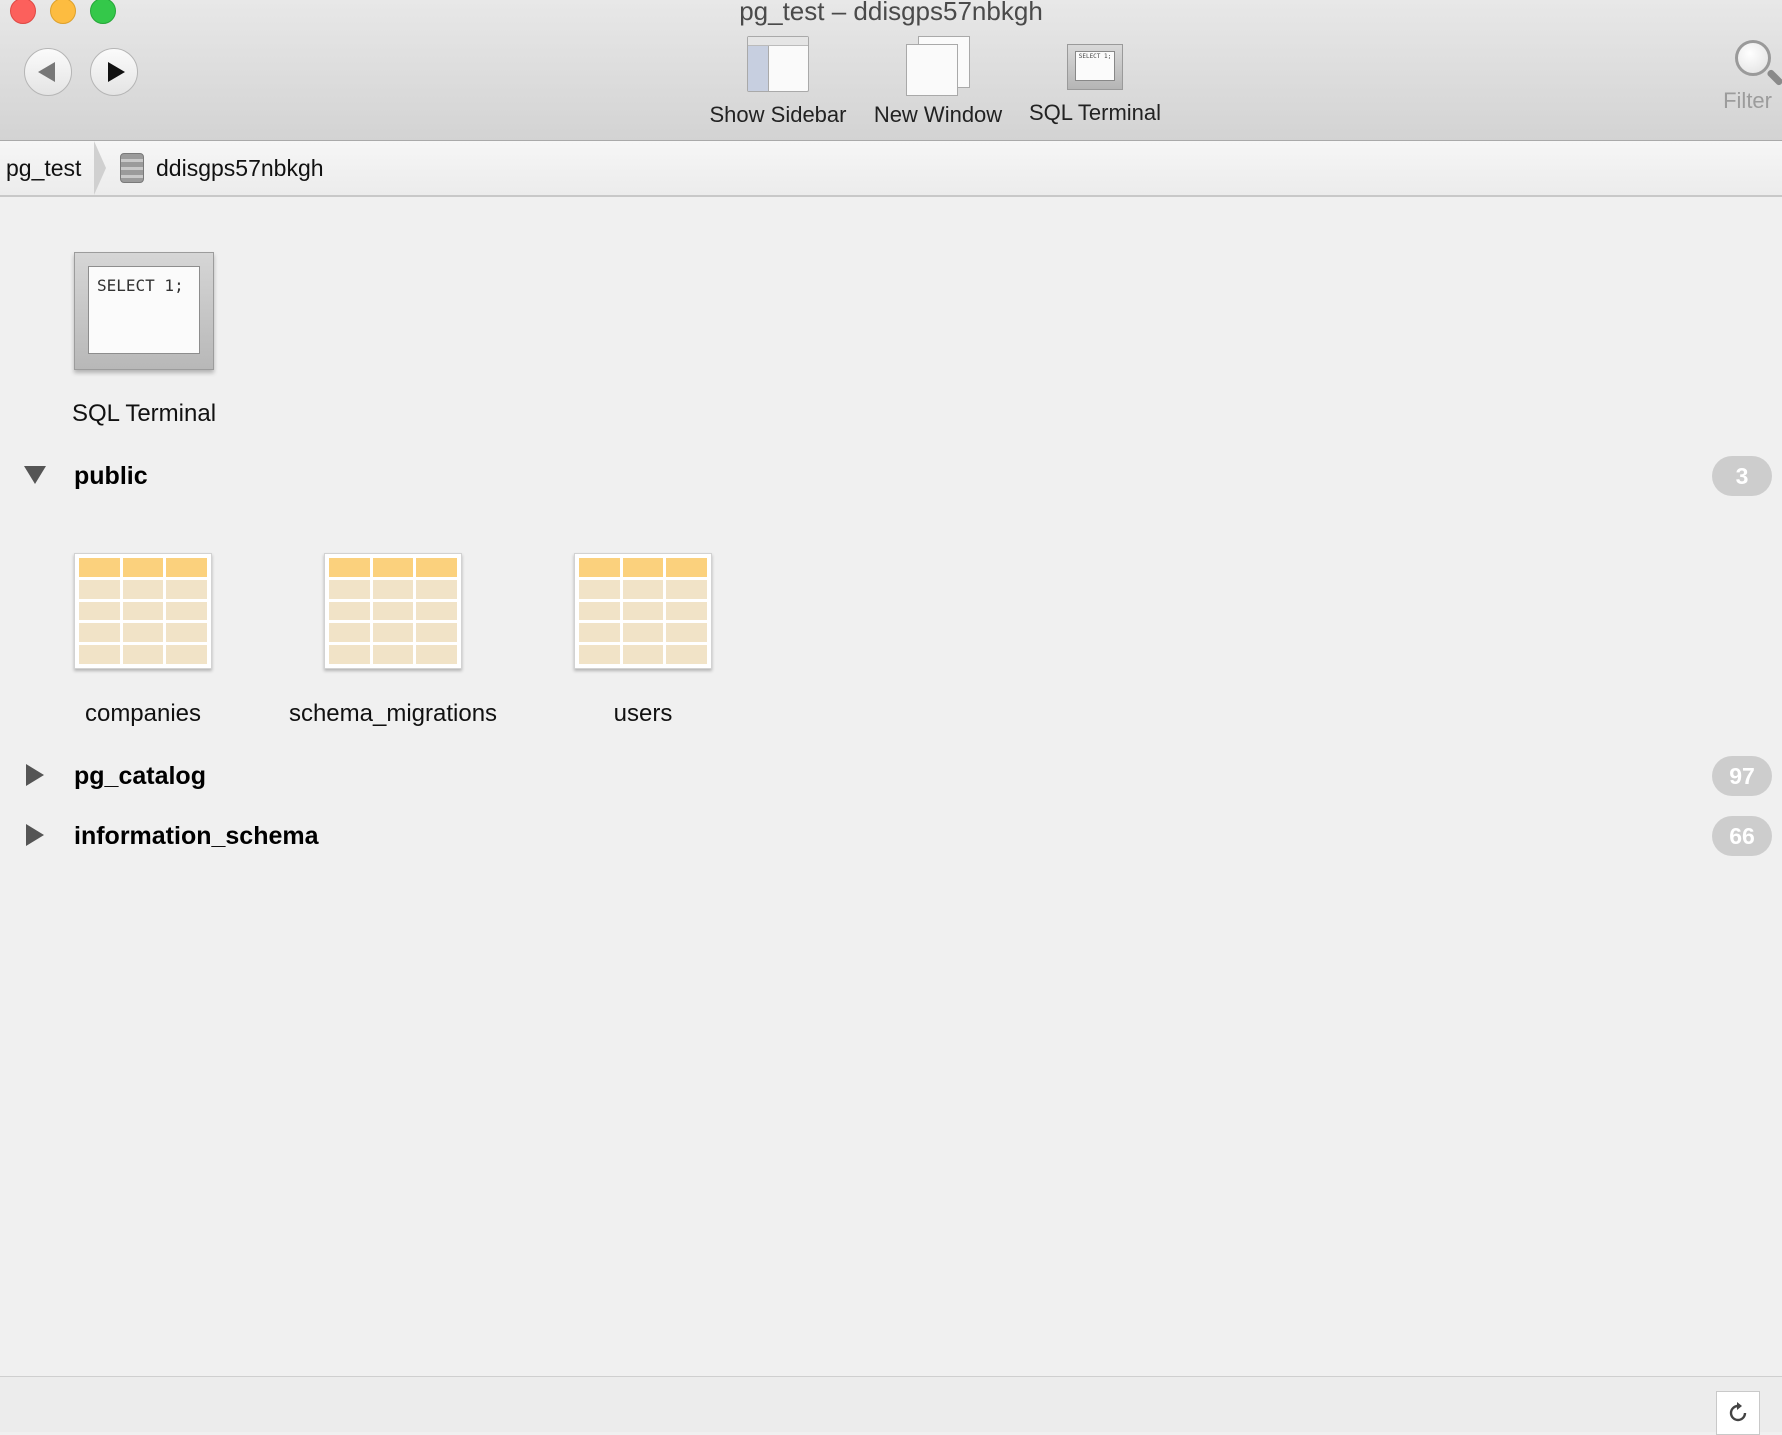 The image size is (1782, 1435). I want to click on sidebar-icon, so click(778, 64).